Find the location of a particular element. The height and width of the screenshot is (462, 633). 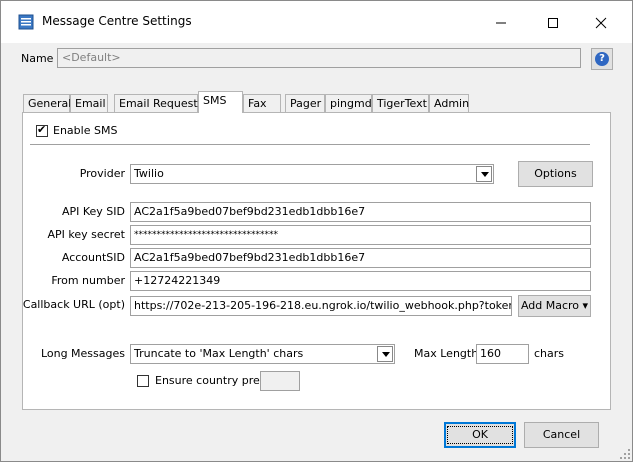

provider-value: Twilio is located at coordinates (149, 173).